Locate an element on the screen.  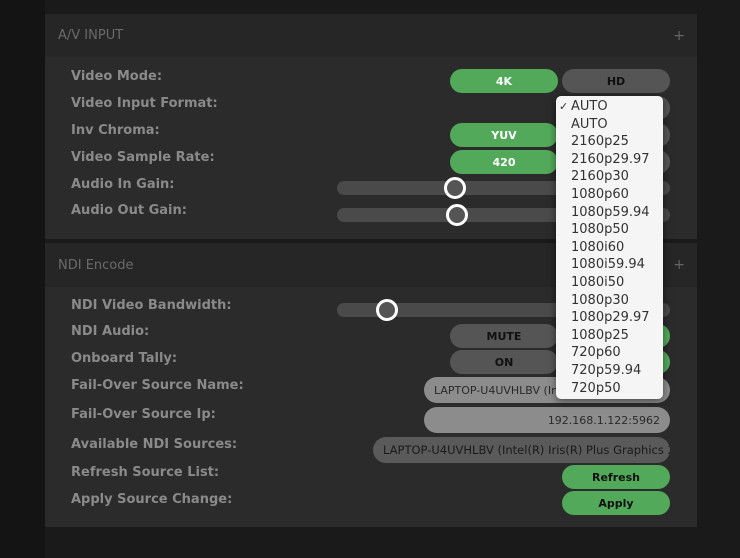
audio-out-gain-label: Audio Out Gain: is located at coordinates (129, 210).